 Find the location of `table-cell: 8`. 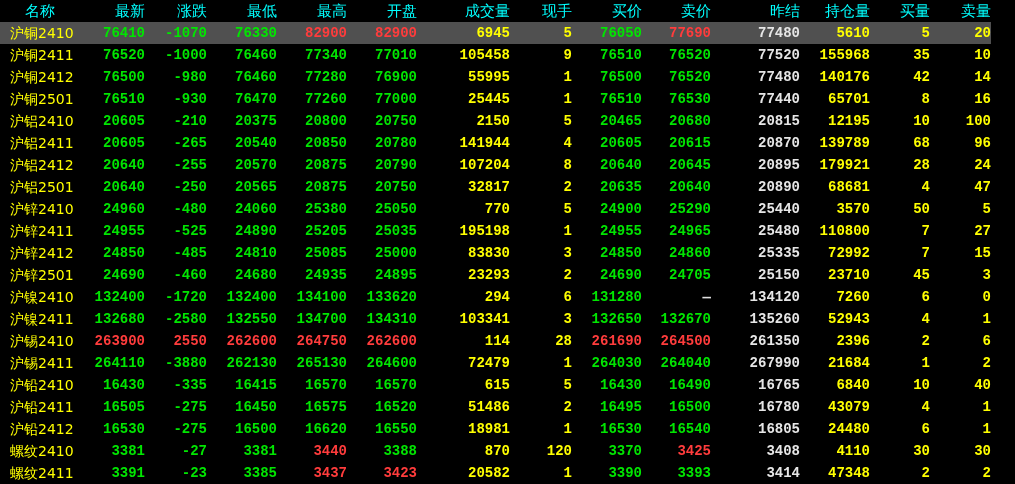

table-cell: 8 is located at coordinates (925, 99).